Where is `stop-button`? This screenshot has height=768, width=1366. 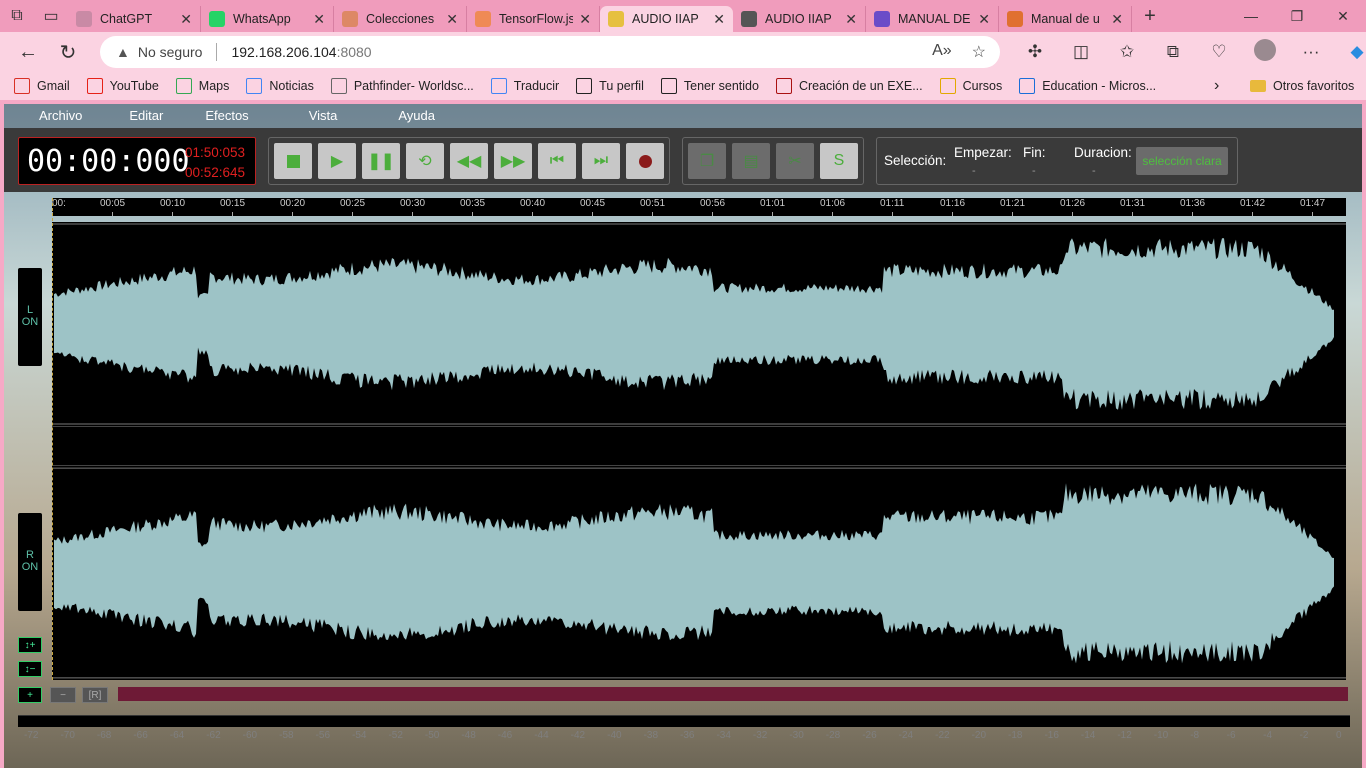
stop-button is located at coordinates (293, 161).